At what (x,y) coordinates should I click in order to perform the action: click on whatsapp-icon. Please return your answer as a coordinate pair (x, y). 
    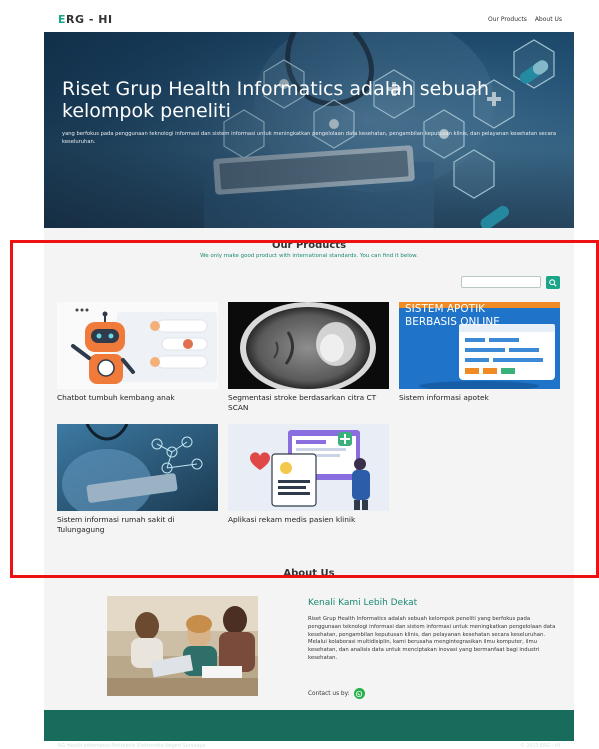
    Looking at the image, I should click on (359, 693).